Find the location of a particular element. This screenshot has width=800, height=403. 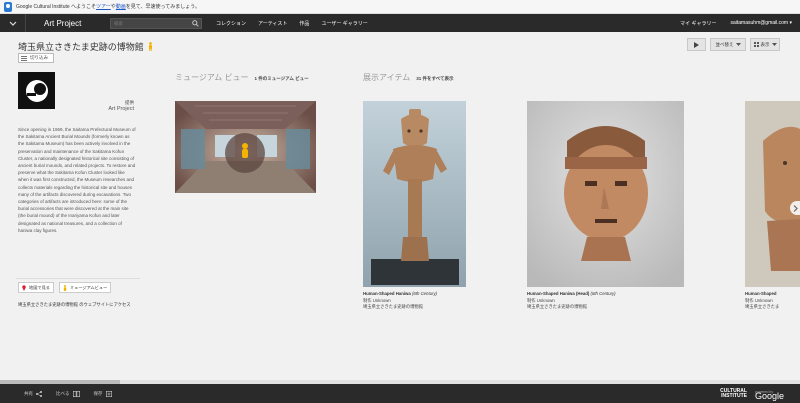

exhibits-count-link: 31 件をすべて表示 is located at coordinates (434, 79).